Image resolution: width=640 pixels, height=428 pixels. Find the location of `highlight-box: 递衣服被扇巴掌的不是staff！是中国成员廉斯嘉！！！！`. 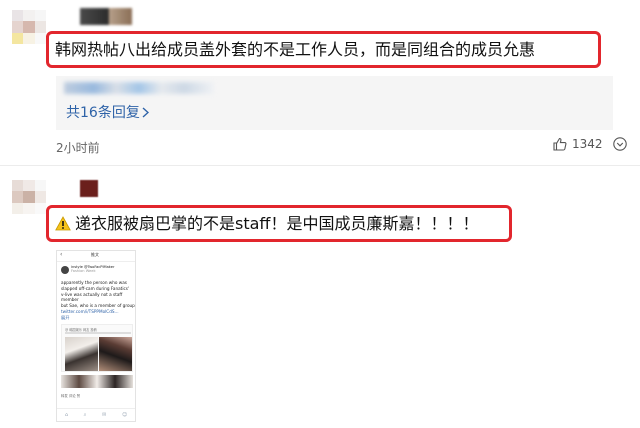

highlight-box: 递衣服被扇巴掌的不是staff！是中国成员廉斯嘉！！！！ is located at coordinates (279, 223).